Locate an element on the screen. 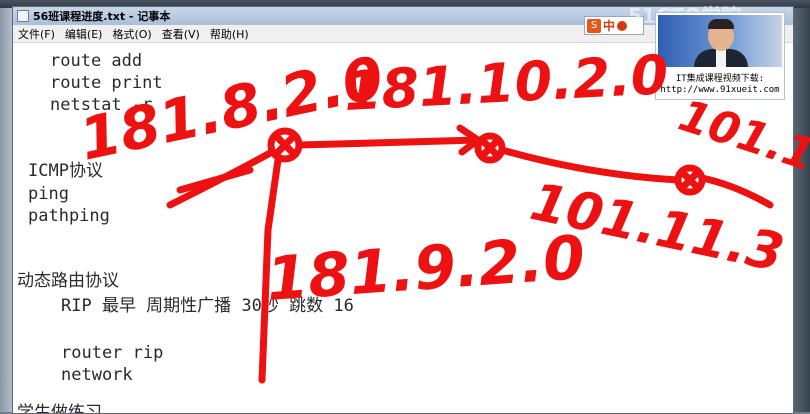 The image size is (810, 414). text-line: route print is located at coordinates (106, 83).